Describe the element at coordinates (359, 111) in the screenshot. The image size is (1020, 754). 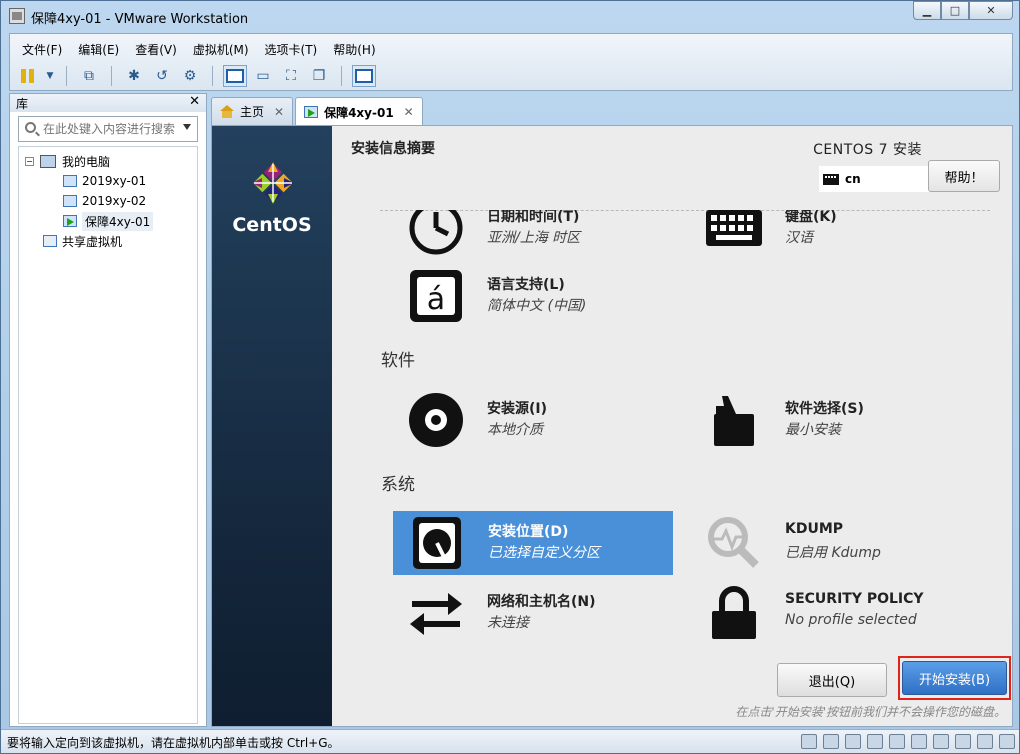
I see `tab-vm: 保障4xy-01 ✕` at that location.